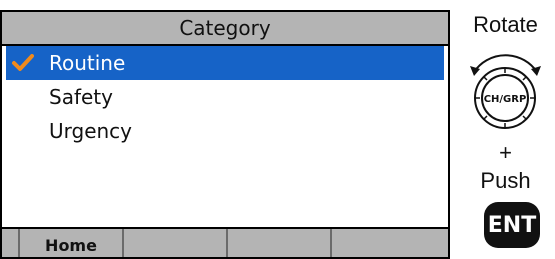 This screenshot has width=555, height=259. I want to click on list-item-urgency: Urgency, so click(225, 131).